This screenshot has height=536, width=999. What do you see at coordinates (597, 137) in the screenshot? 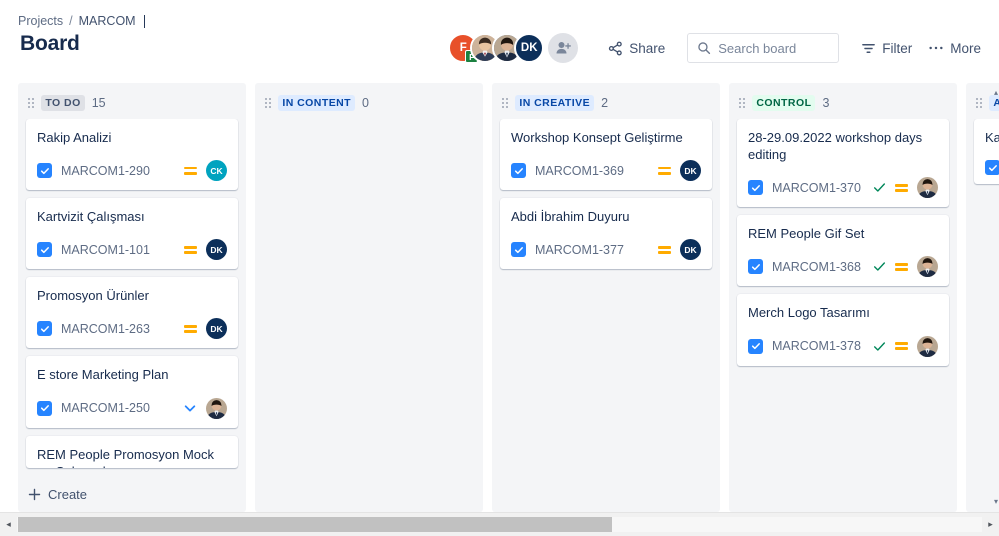
I see `card-title: Workshop Konsept Geliştirme` at bounding box center [597, 137].